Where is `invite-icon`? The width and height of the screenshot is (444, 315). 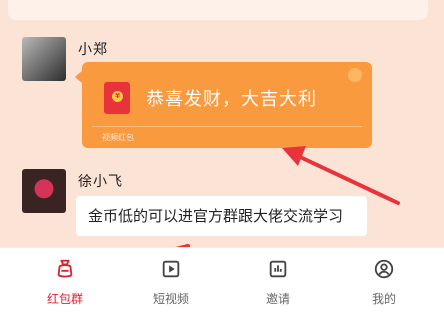
invite-icon is located at coordinates (278, 269).